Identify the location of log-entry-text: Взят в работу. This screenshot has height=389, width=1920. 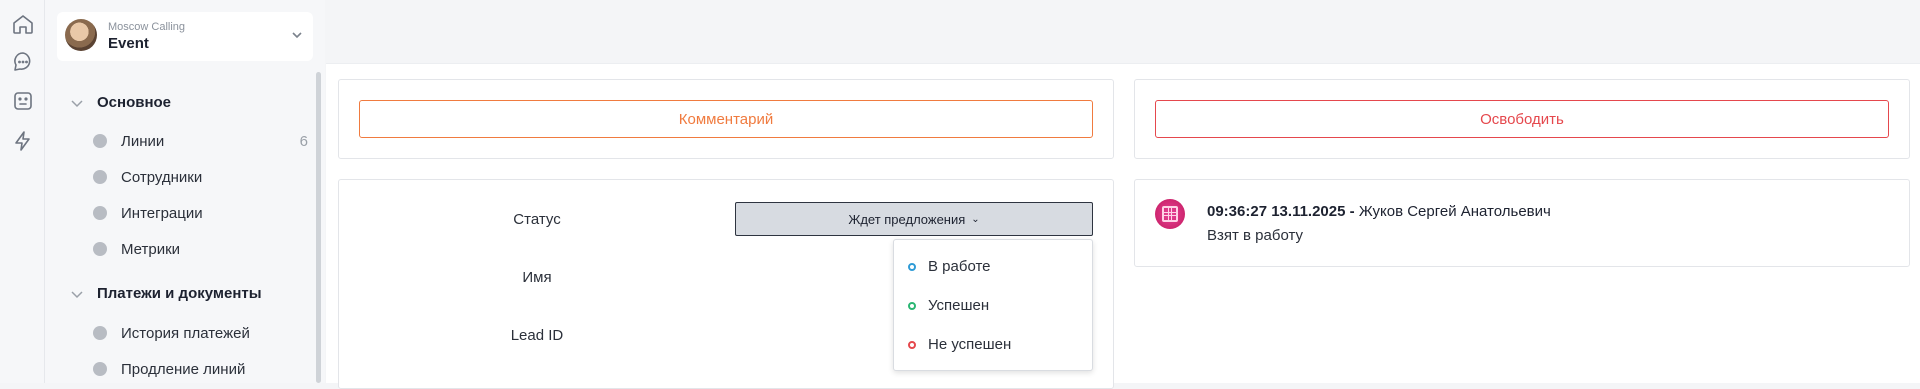
(1255, 235).